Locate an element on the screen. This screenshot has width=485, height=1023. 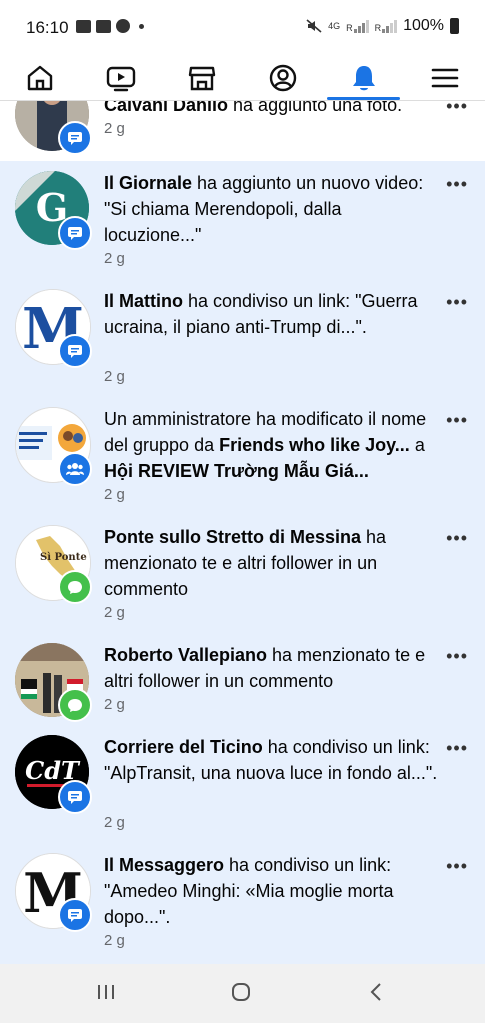
nav-home is located at coordinates (40, 78).